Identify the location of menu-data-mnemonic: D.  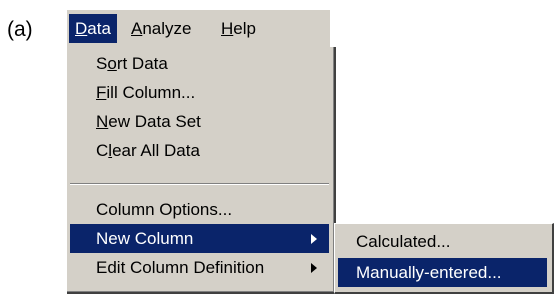
(81, 28).